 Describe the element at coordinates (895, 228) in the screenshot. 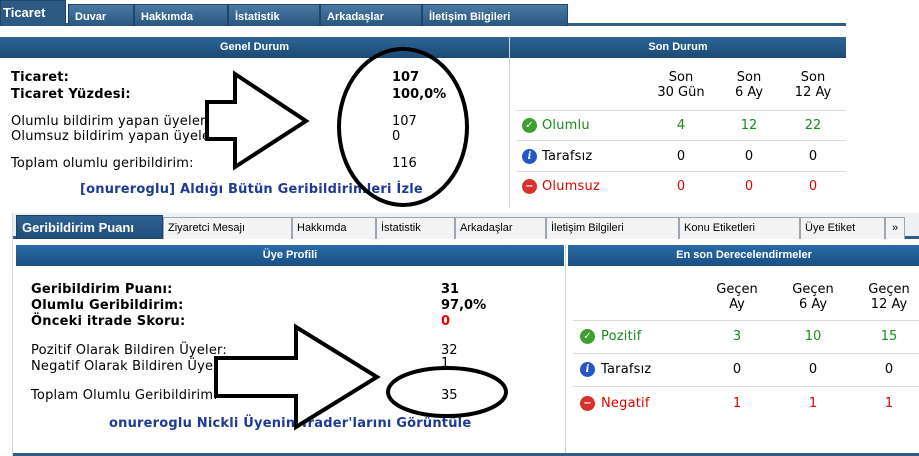

I see `more-tabs-button: »` at that location.